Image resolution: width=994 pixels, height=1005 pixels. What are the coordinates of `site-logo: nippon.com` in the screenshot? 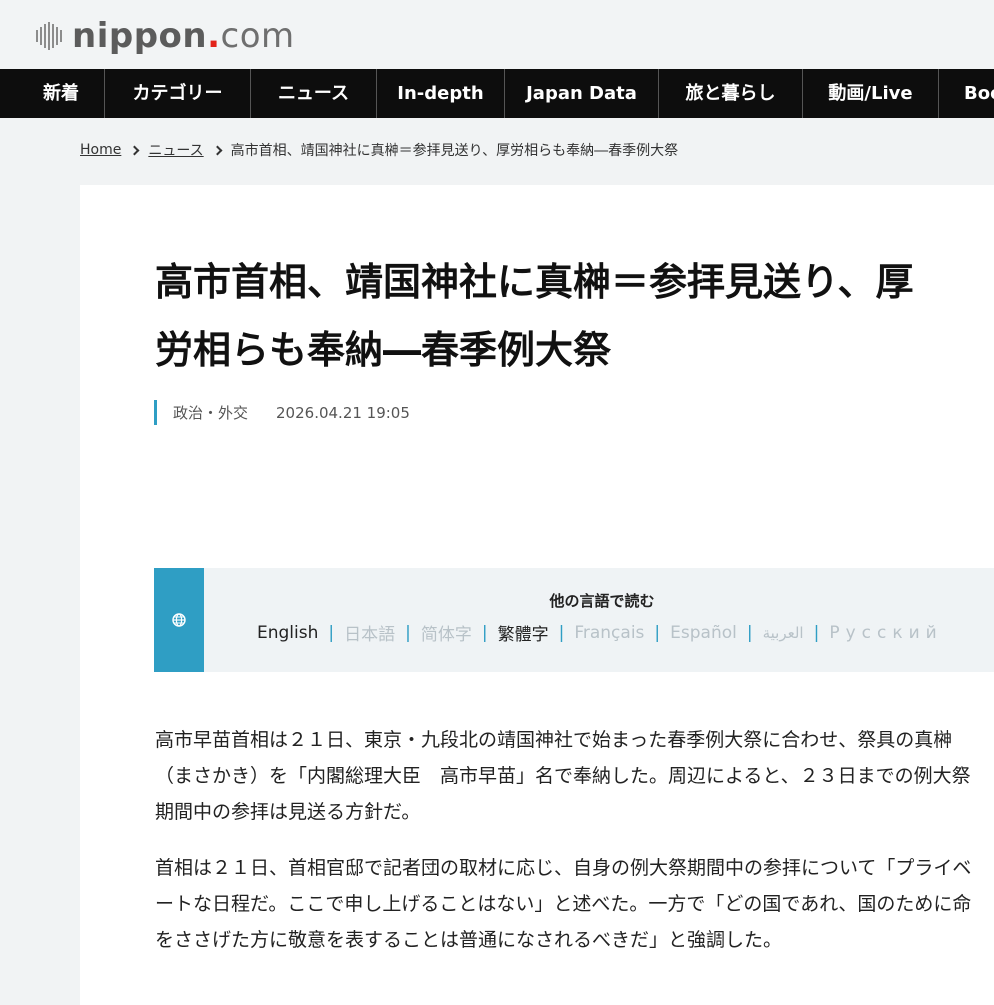 It's located at (165, 36).